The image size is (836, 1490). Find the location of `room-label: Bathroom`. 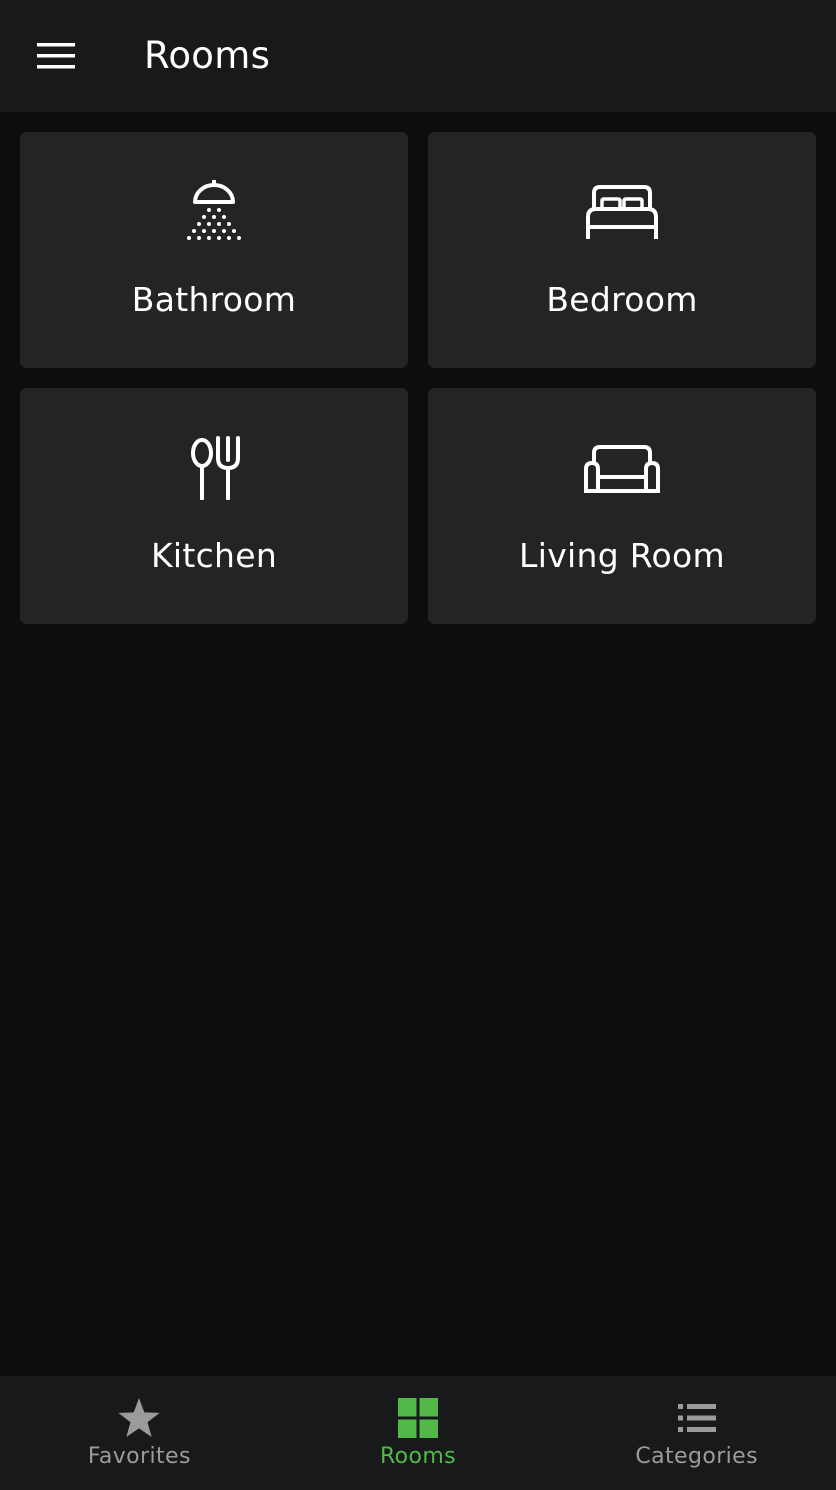

room-label: Bathroom is located at coordinates (214, 299).